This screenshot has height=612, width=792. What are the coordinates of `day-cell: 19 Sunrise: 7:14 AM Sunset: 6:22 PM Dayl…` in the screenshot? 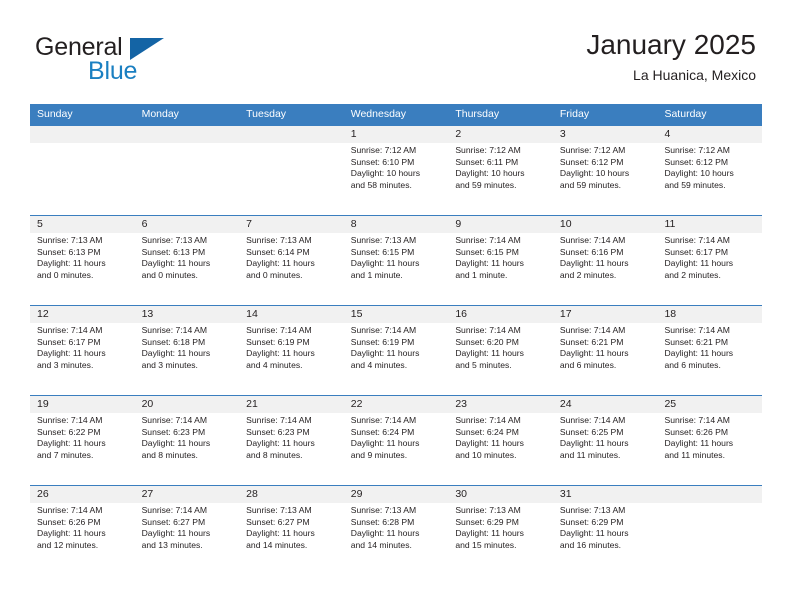 It's located at (82, 440).